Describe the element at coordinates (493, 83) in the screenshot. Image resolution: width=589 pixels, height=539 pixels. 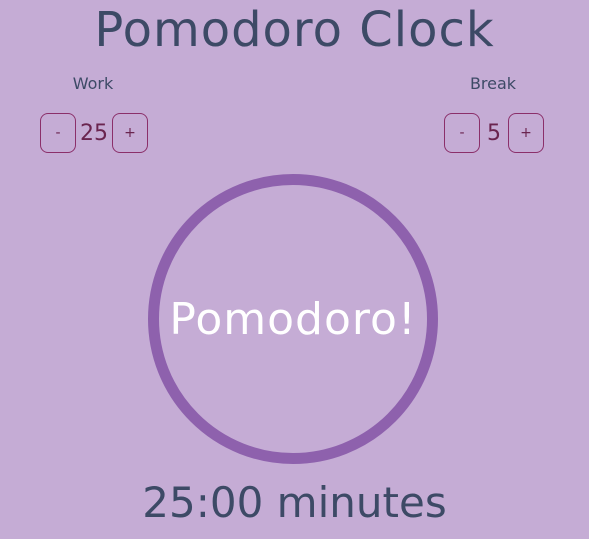
I see `break-label: Break` at that location.